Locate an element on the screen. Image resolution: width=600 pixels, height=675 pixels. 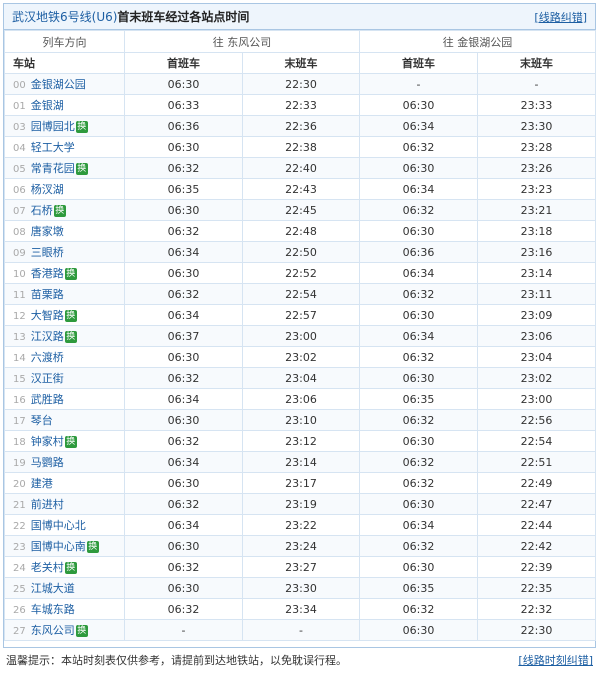
time-cell-d1-last: 22:38 is located at coordinates (301, 147).